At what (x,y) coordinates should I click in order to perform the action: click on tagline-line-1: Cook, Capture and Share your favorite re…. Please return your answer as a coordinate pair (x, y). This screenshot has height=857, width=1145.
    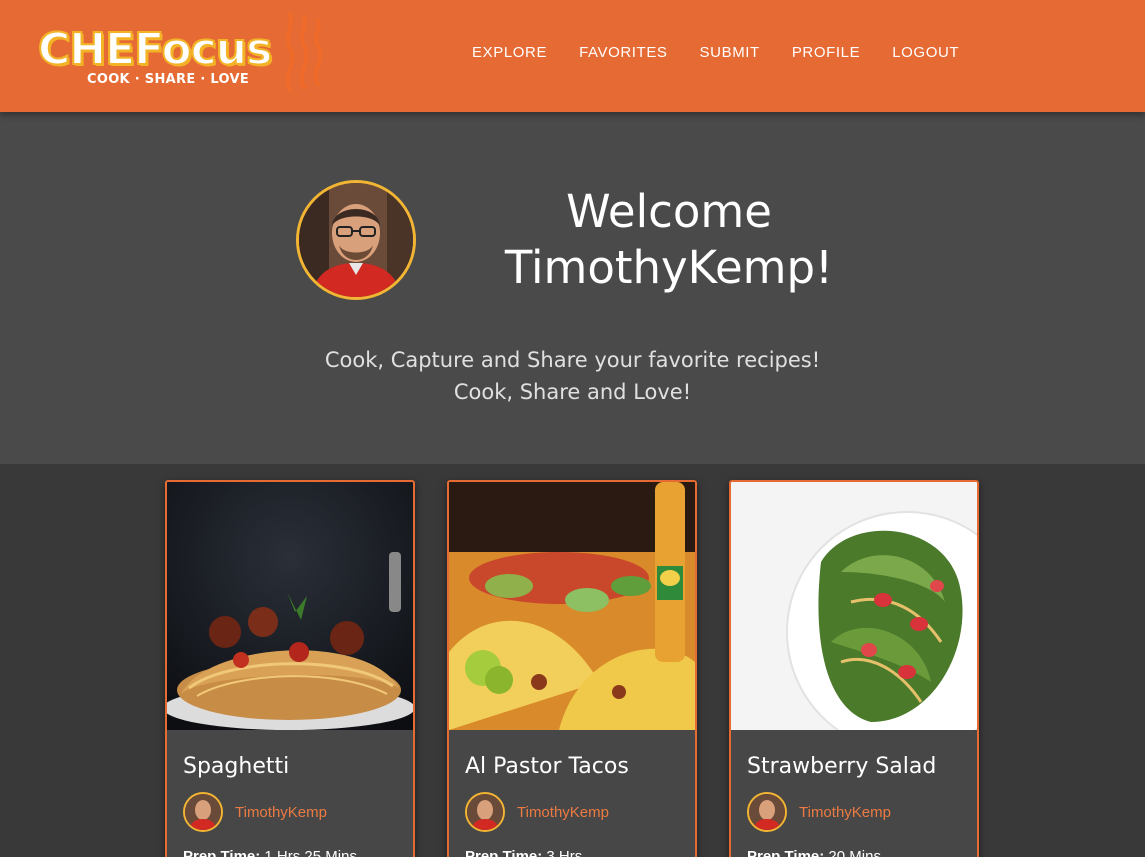
    Looking at the image, I should click on (572, 360).